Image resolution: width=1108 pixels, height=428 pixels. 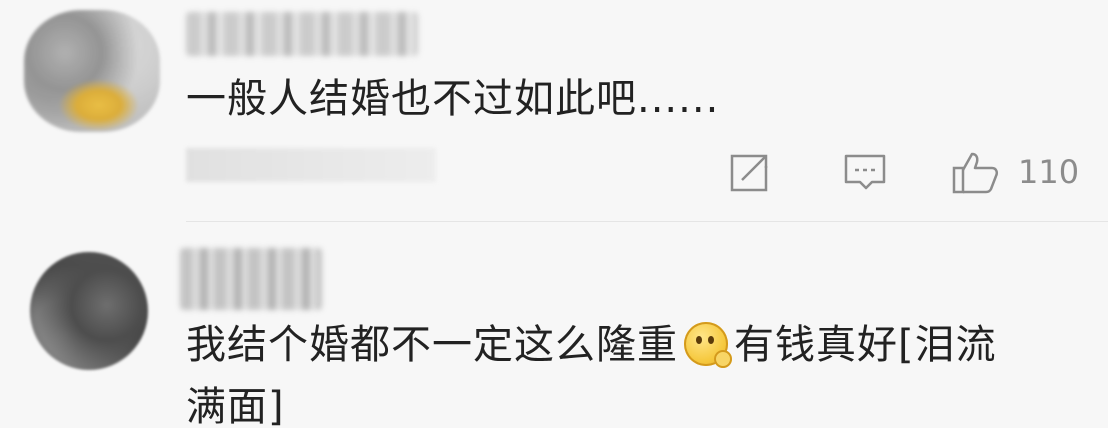 I want to click on comment-text-continued: 满面], so click(x=235, y=406).